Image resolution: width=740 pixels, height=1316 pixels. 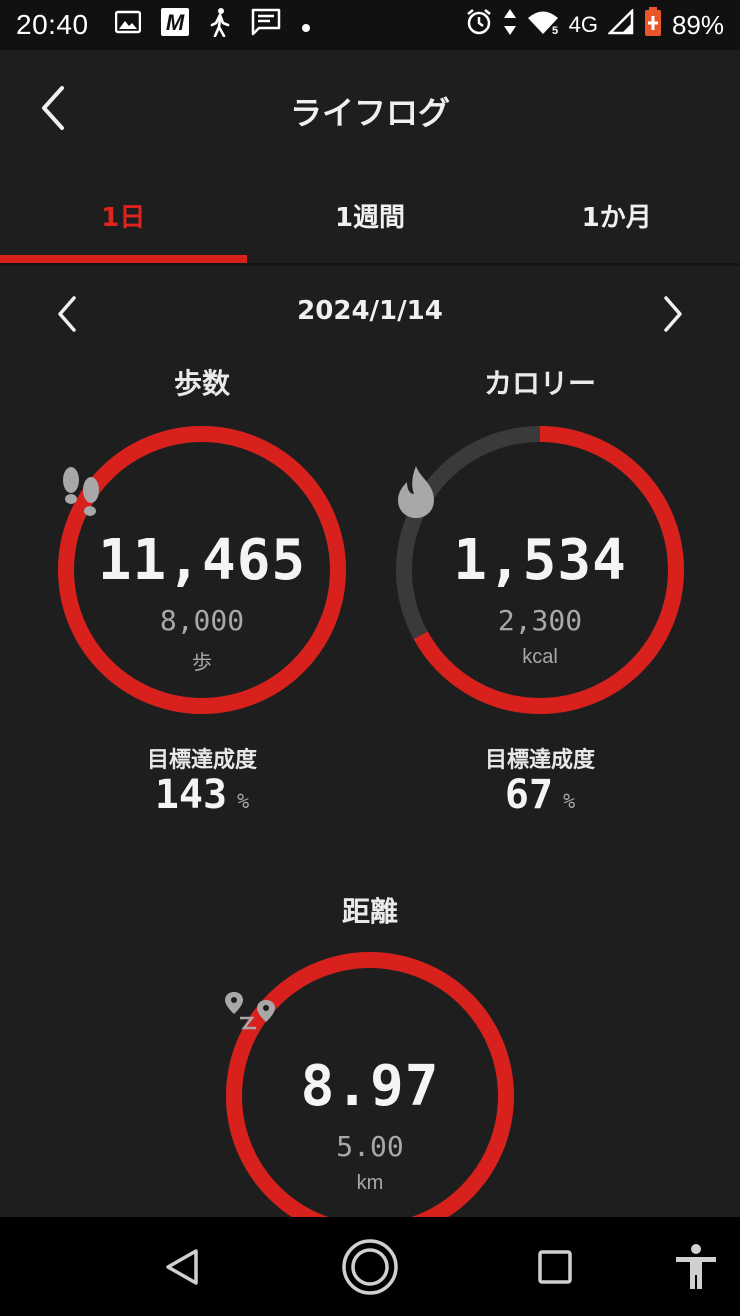 I want to click on system-nav-bar, so click(x=370, y=1266).